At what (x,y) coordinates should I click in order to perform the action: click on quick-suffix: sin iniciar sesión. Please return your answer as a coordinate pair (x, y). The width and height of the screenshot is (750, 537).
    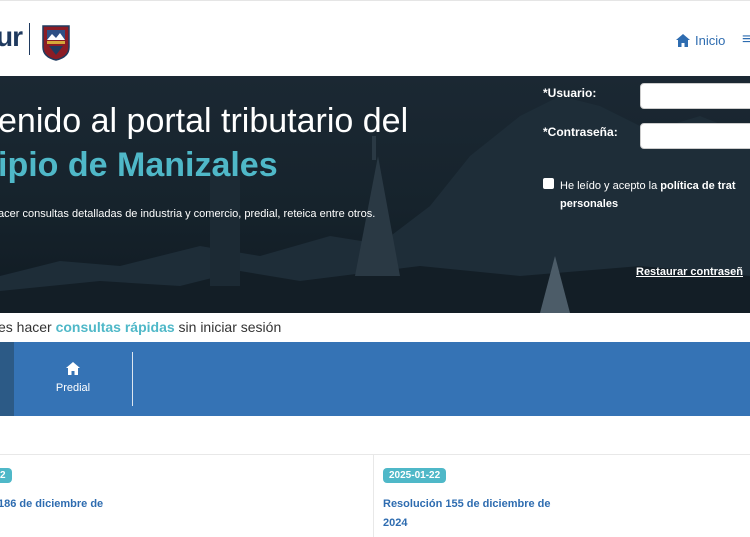
    Looking at the image, I should click on (228, 327).